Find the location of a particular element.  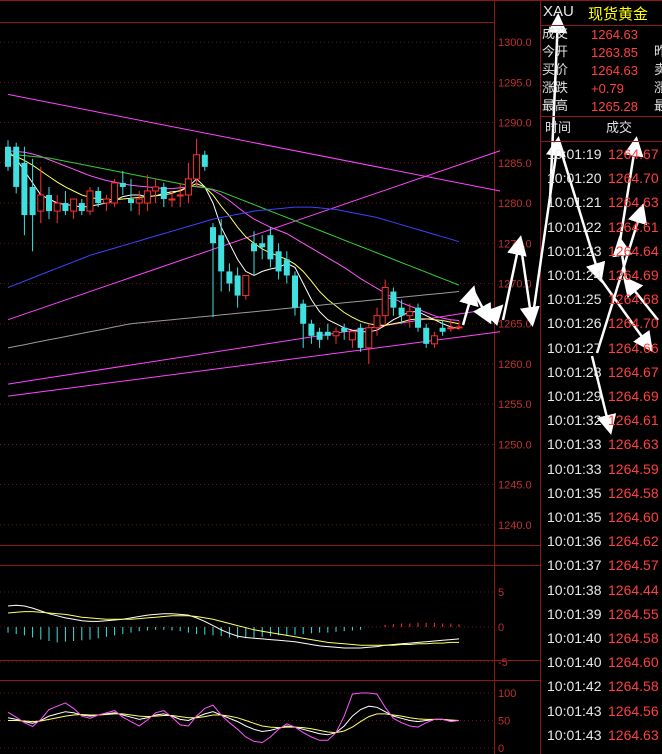

tick-row: 10:01:19 1264.67 is located at coordinates (601, 154).